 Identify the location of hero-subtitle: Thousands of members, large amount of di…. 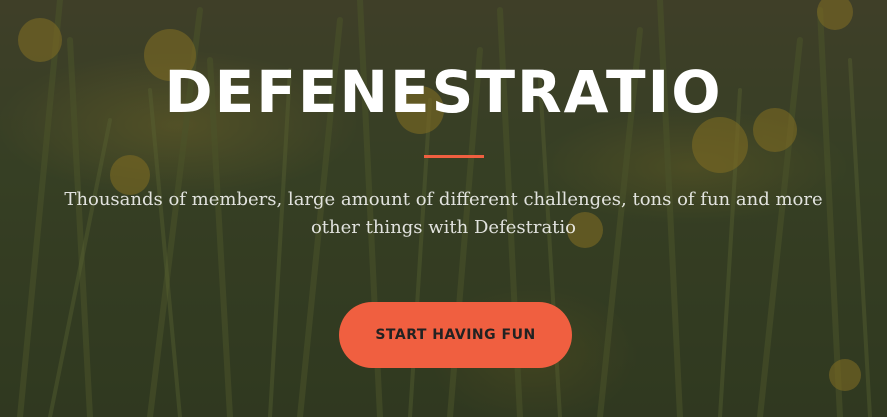
(443, 213).